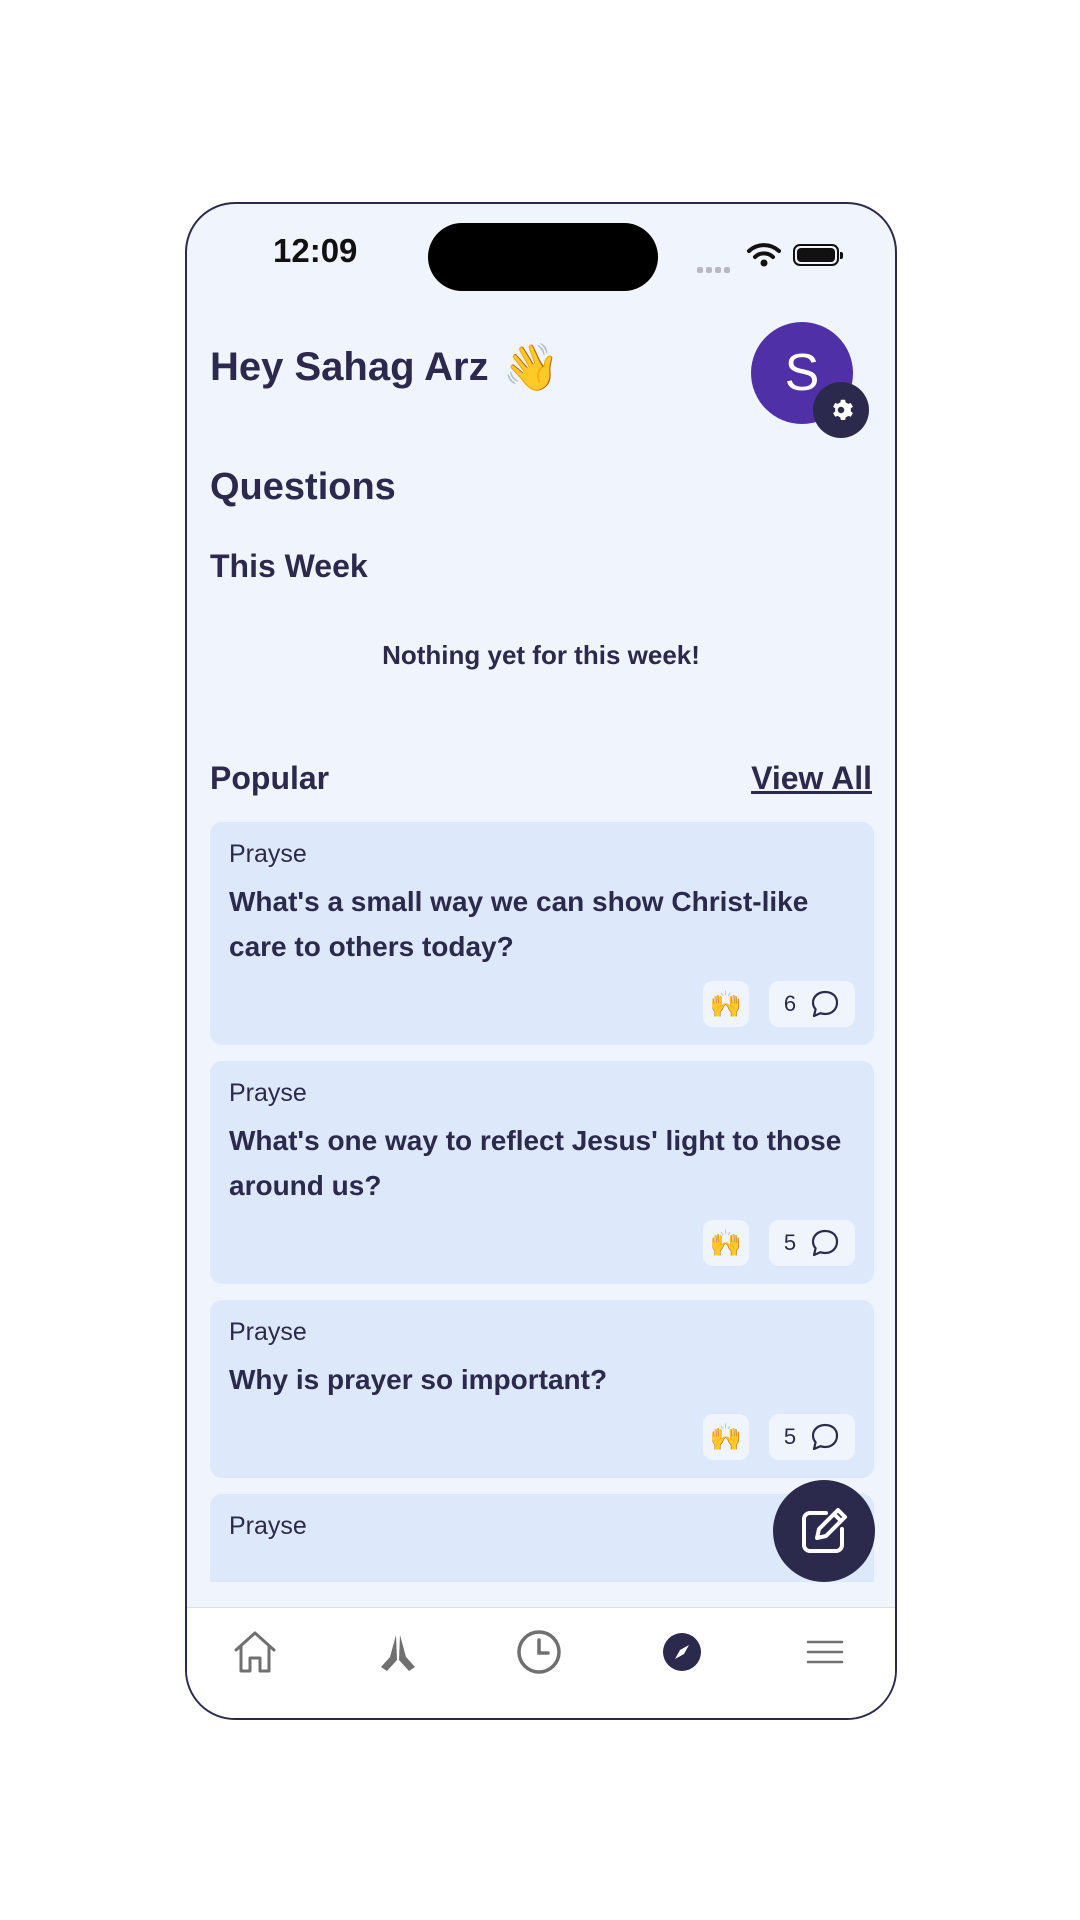  What do you see at coordinates (289, 566) in the screenshot?
I see `this-week-heading: This Week` at bounding box center [289, 566].